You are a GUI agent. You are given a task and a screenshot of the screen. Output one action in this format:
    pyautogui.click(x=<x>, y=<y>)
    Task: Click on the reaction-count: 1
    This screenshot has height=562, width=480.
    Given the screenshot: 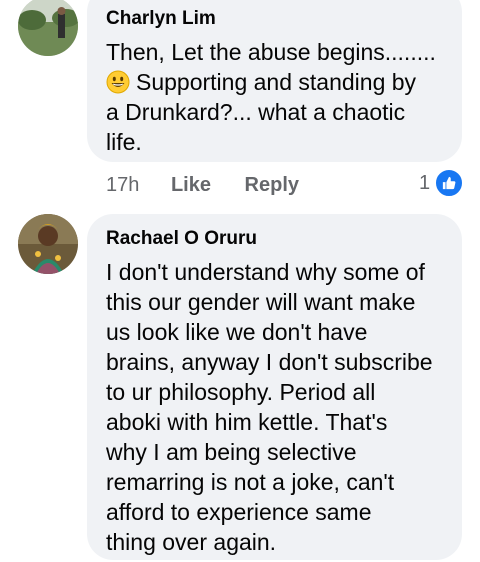 What is the action you would take?
    pyautogui.click(x=425, y=182)
    